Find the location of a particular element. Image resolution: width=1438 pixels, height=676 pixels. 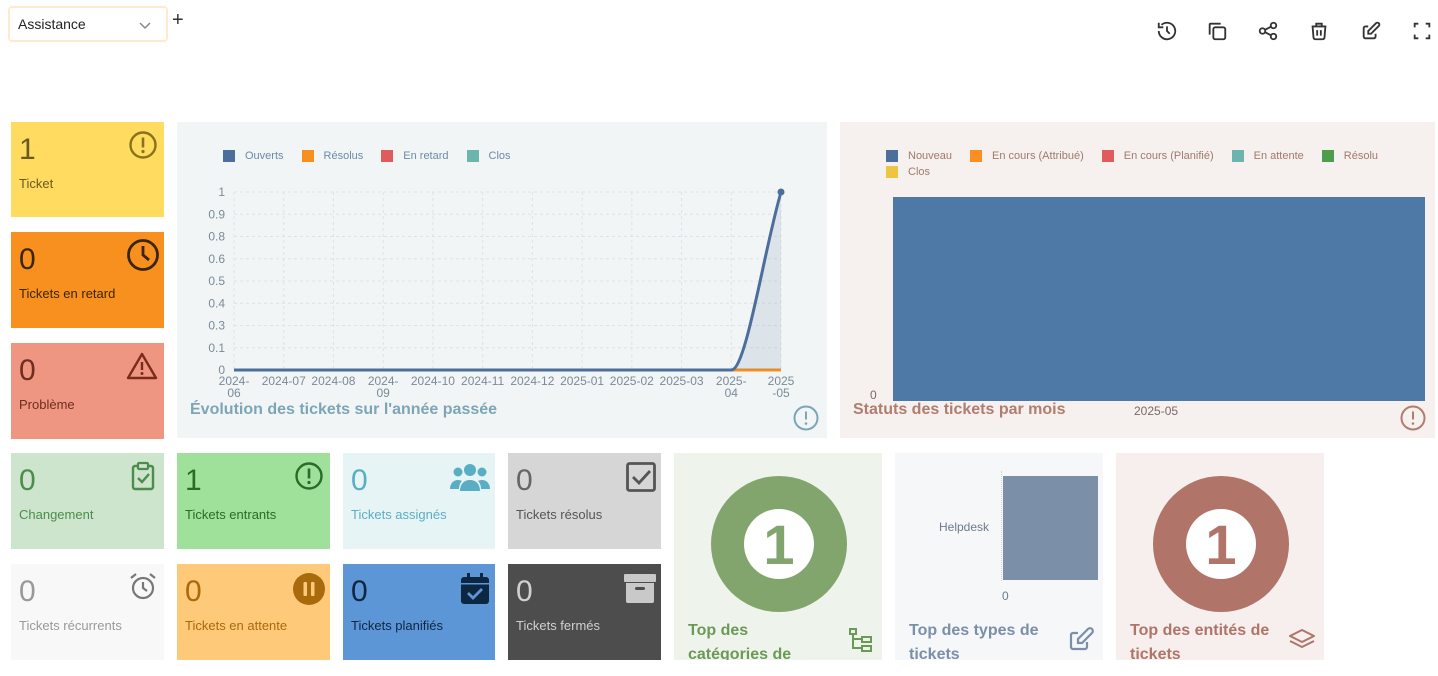

entities-donut: 1 is located at coordinates (1221, 544).